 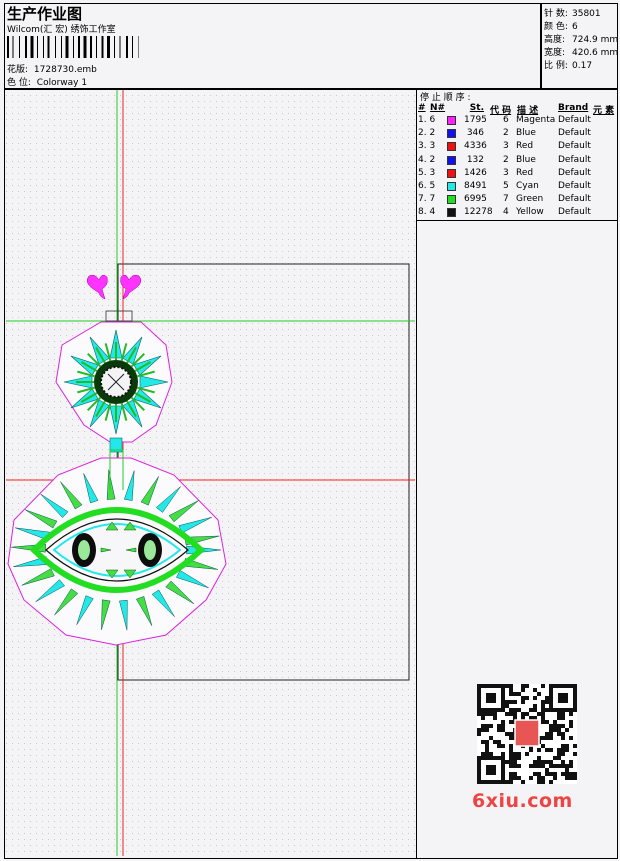 I want to click on sequence-num: 4. 2, so click(x=427, y=159).